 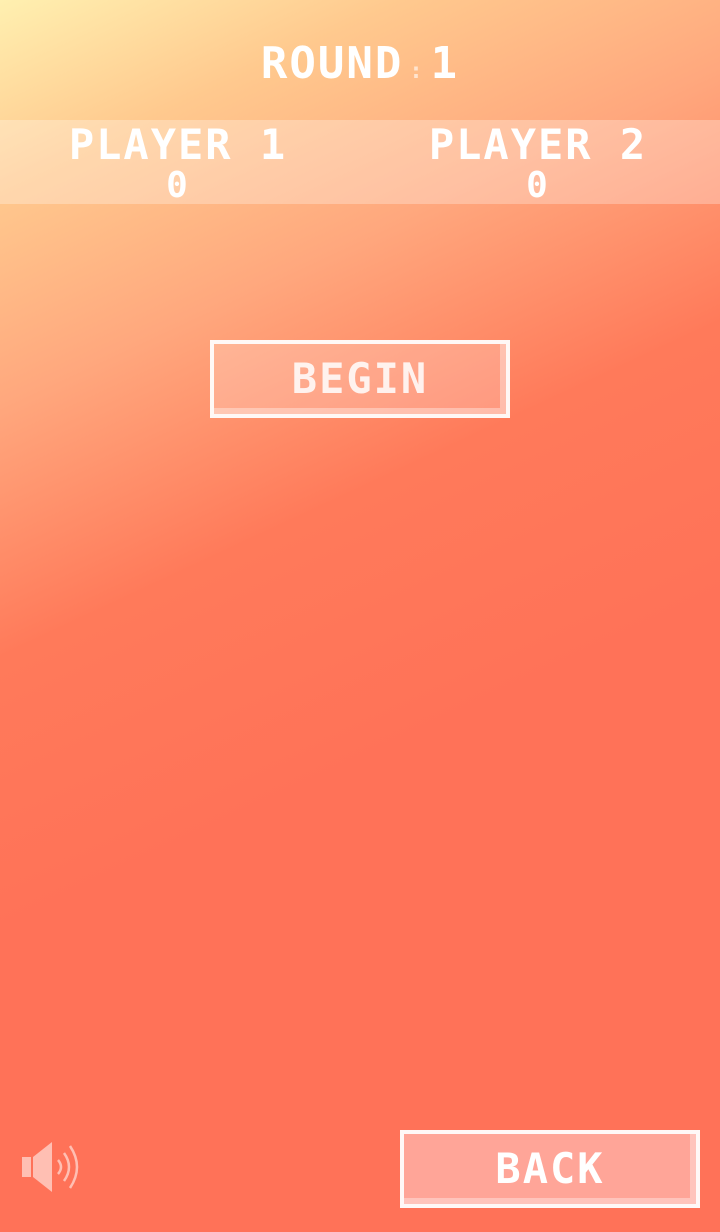 I want to click on back-button-label: BACK, so click(x=550, y=1168).